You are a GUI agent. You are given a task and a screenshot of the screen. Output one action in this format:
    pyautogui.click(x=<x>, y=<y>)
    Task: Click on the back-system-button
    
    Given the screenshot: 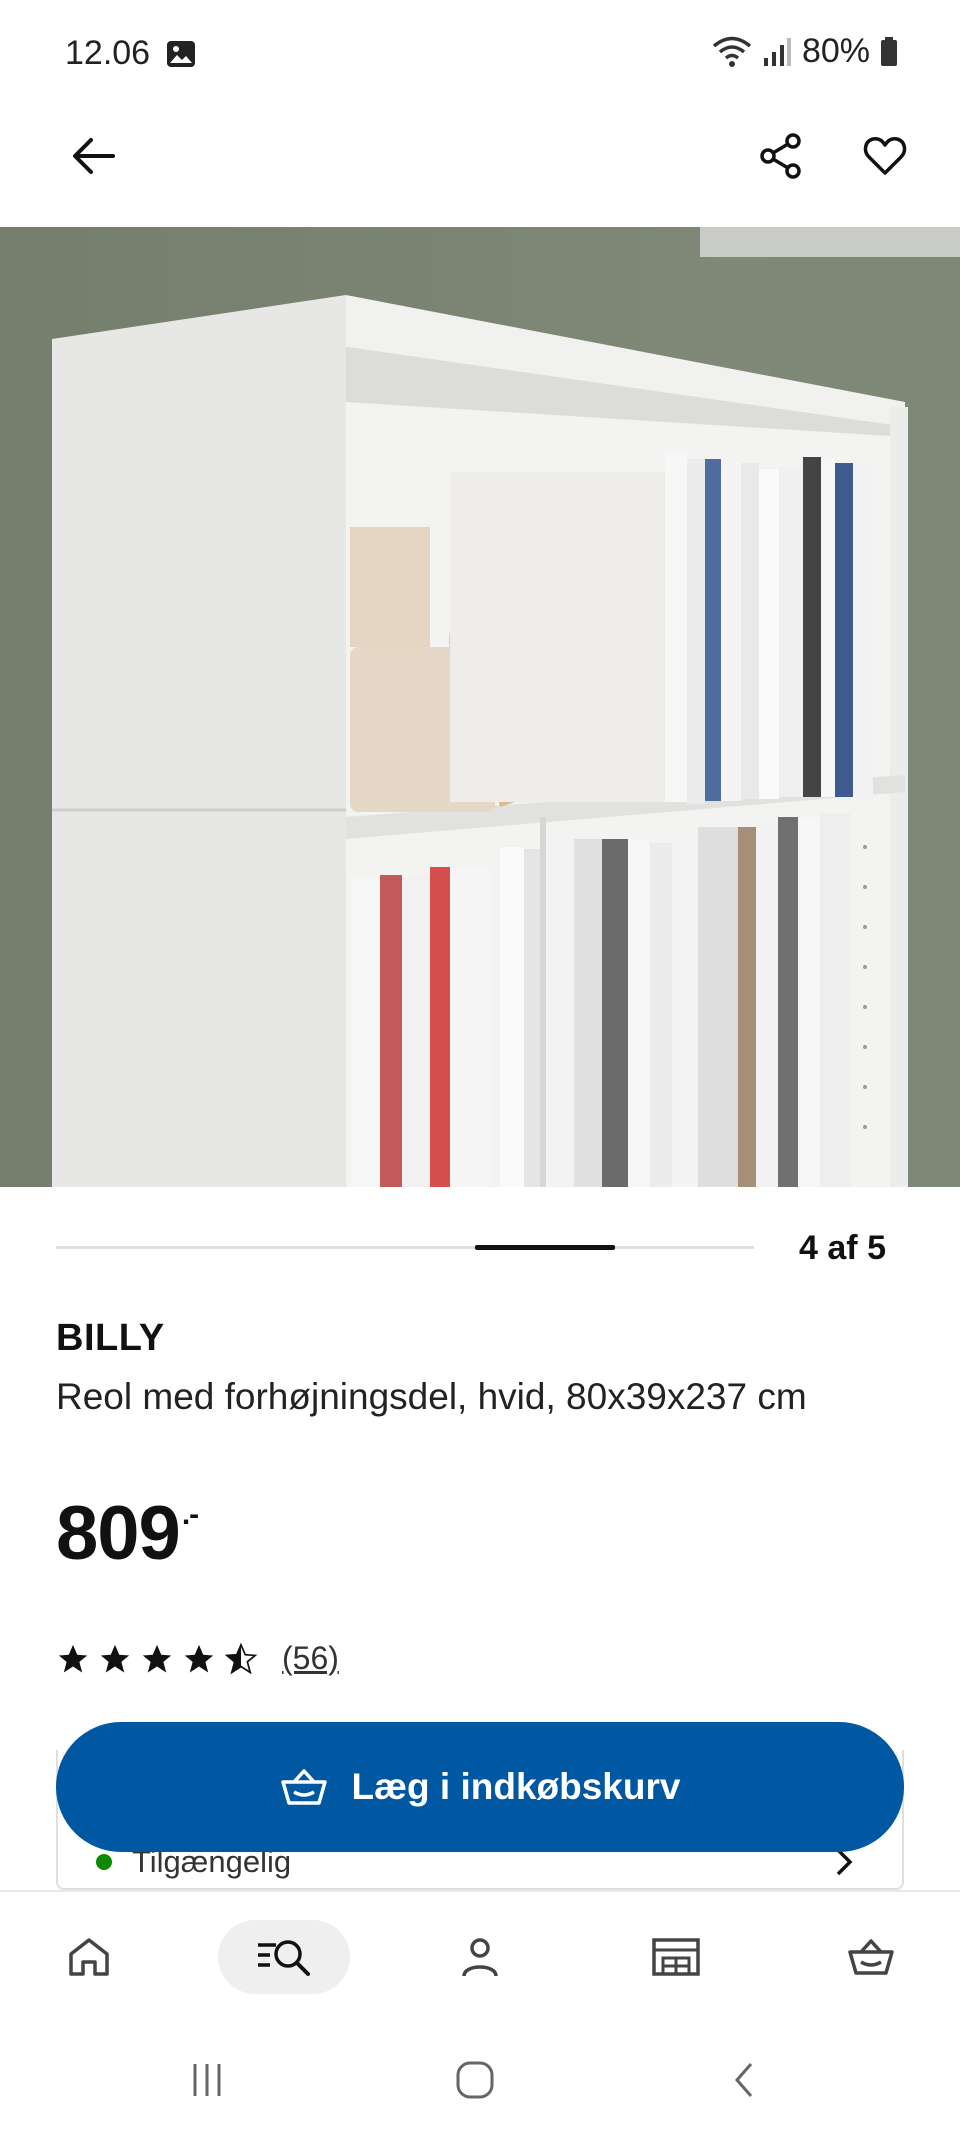 What is the action you would take?
    pyautogui.click(x=745, y=2080)
    